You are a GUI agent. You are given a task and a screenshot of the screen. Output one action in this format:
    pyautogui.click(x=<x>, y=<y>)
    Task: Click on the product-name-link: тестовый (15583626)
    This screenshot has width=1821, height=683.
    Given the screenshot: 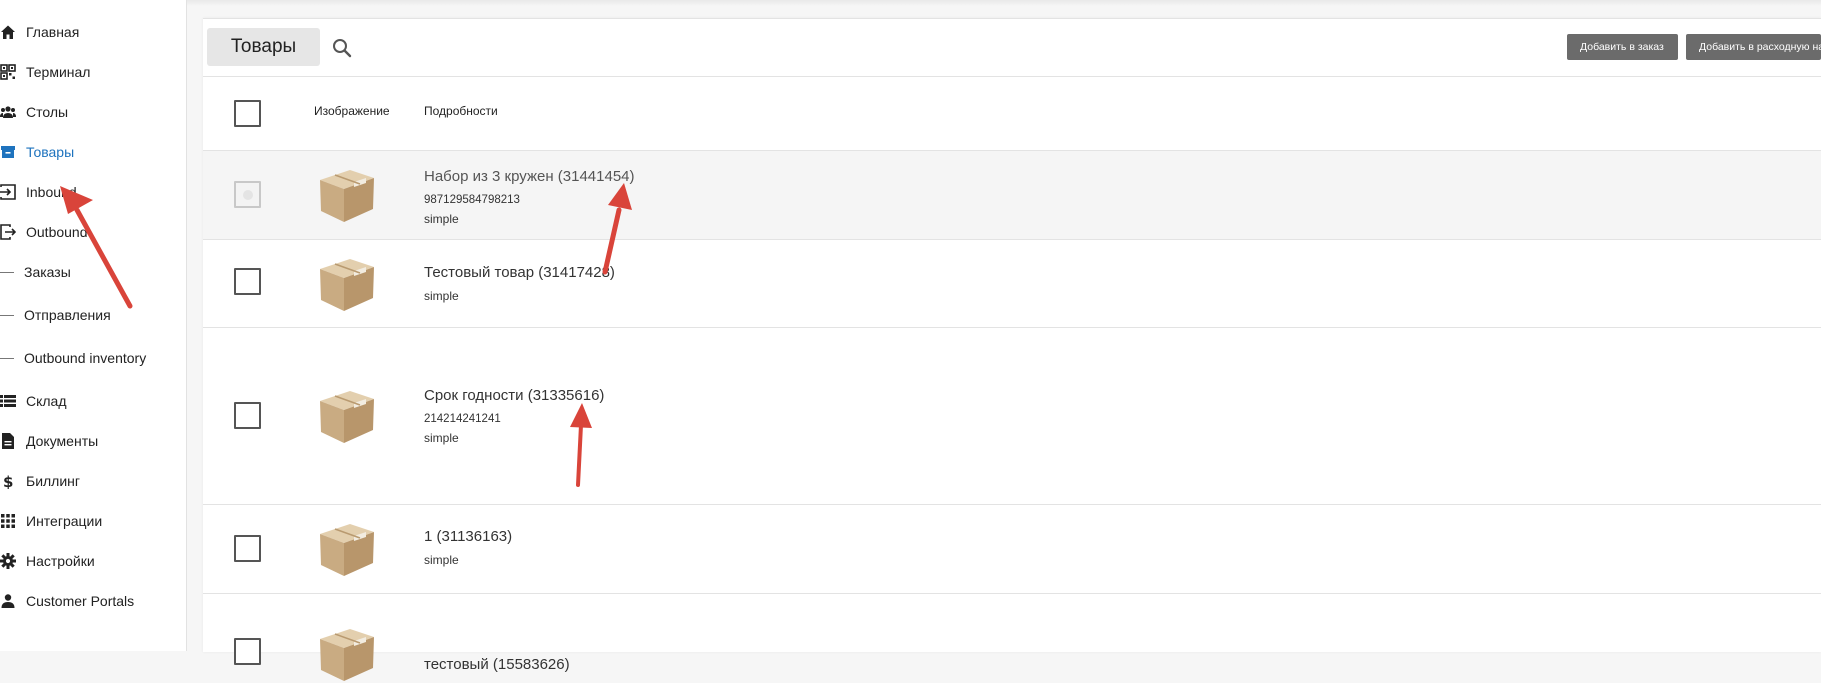 What is the action you would take?
    pyautogui.click(x=497, y=664)
    